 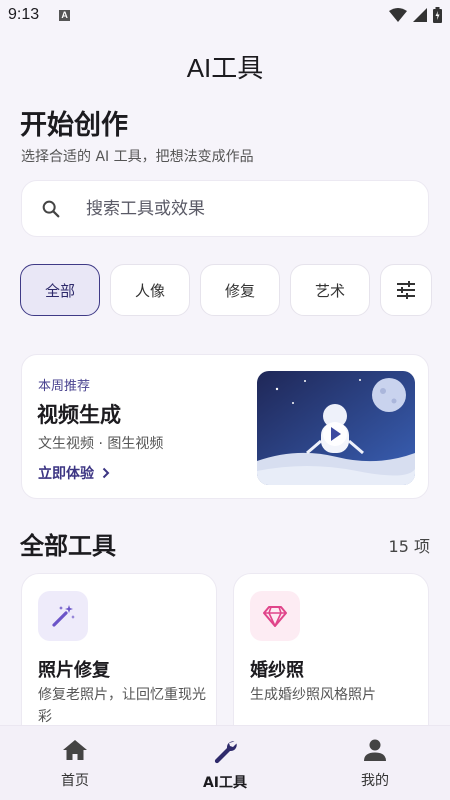 I want to click on featured-cta-label: 立即体验, so click(x=66, y=474).